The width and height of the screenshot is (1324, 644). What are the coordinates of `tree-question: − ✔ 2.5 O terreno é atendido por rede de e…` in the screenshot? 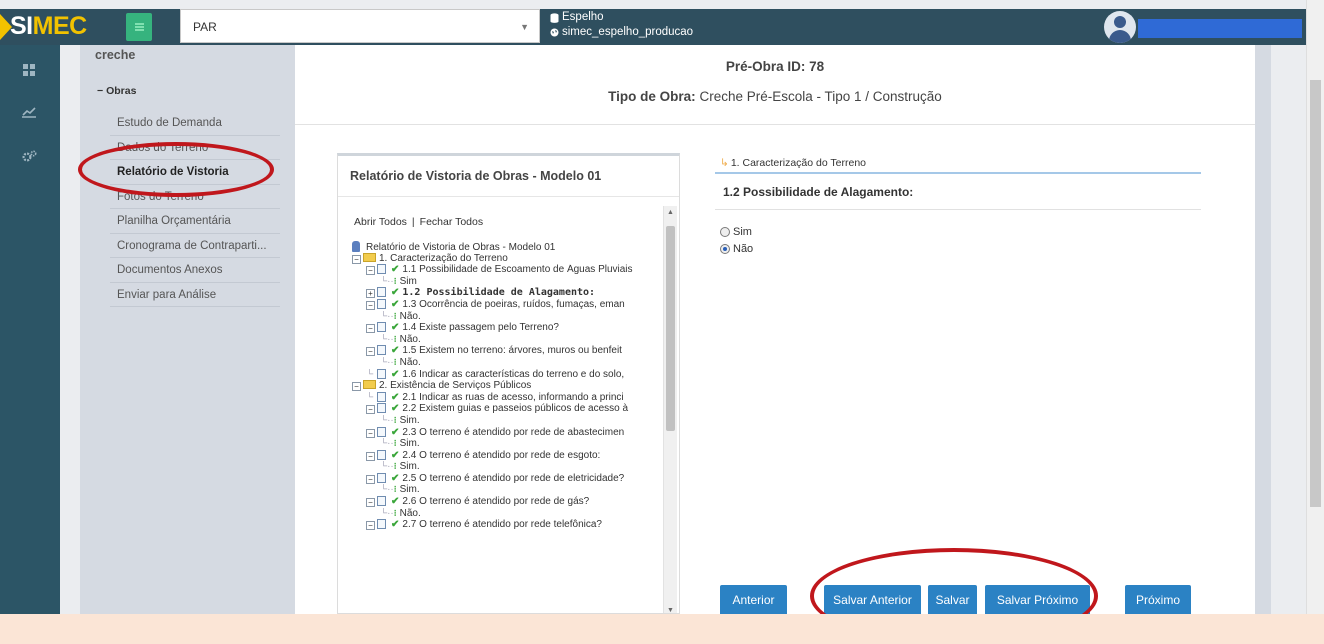 It's located at (506, 478).